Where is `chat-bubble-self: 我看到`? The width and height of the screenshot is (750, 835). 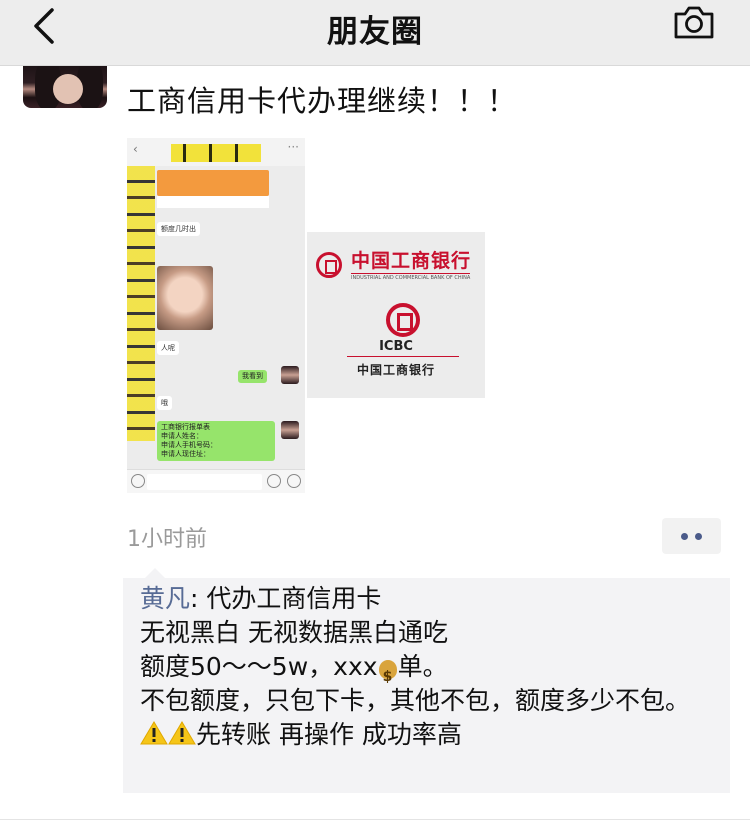
chat-bubble-self: 我看到 is located at coordinates (252, 376).